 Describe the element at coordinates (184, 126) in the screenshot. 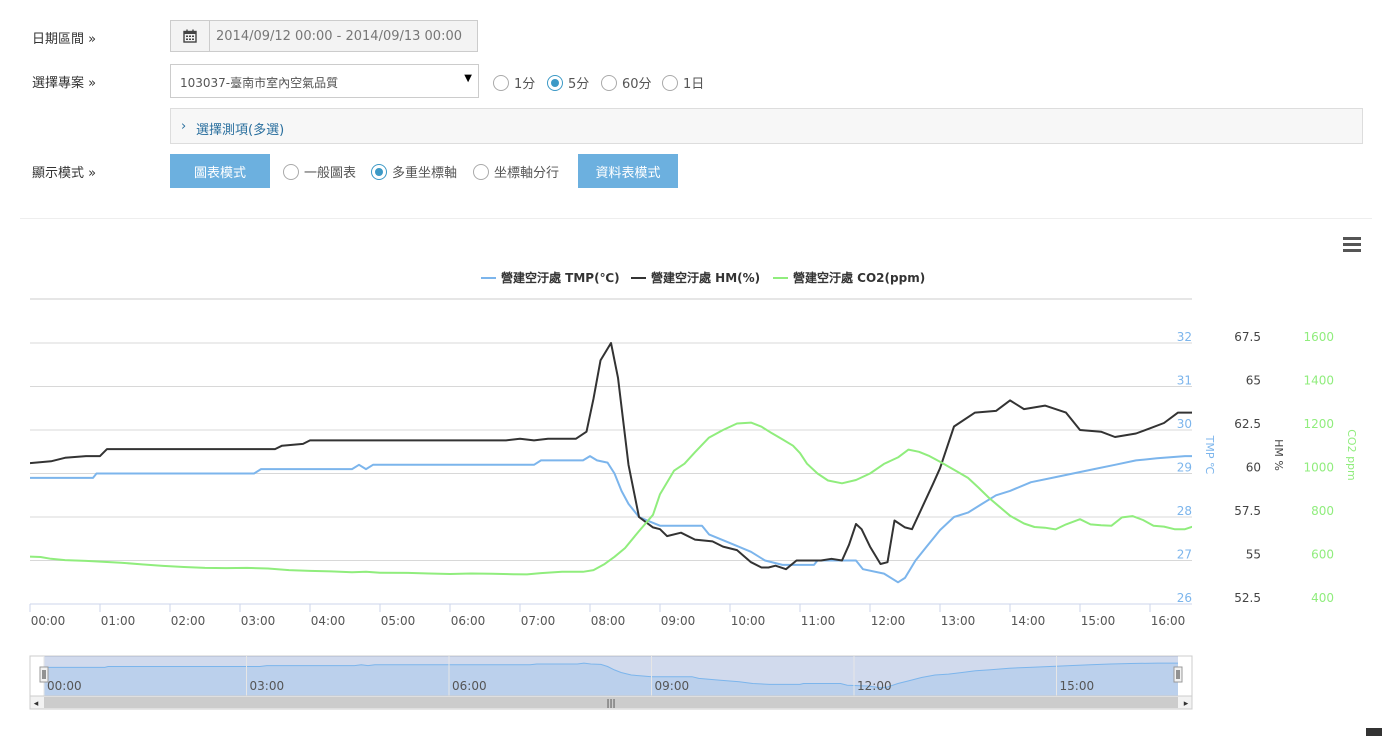

I see `chevron-right-icon: ›` at that location.